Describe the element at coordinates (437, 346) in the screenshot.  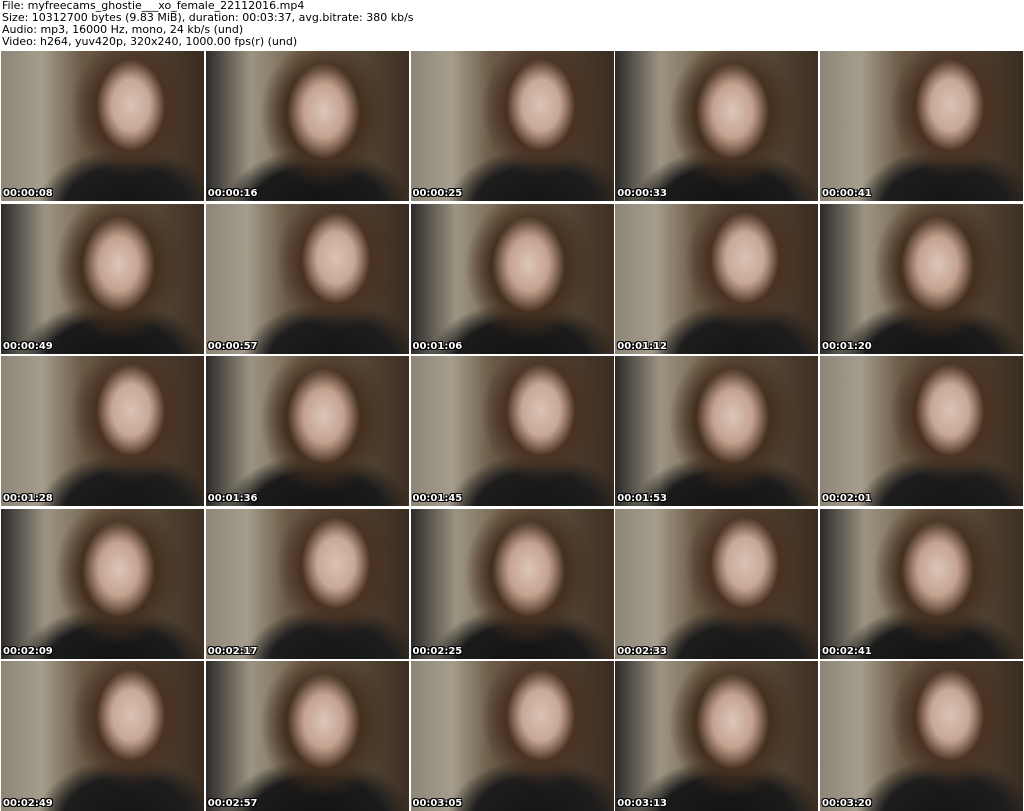
I see `thumbnail-timestamp: 00:01:06` at that location.